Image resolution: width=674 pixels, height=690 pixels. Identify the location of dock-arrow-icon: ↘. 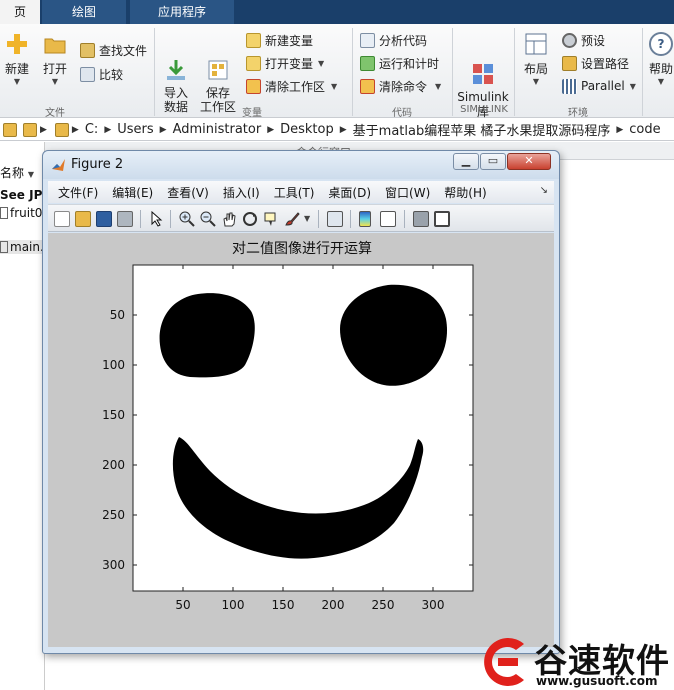
(544, 190).